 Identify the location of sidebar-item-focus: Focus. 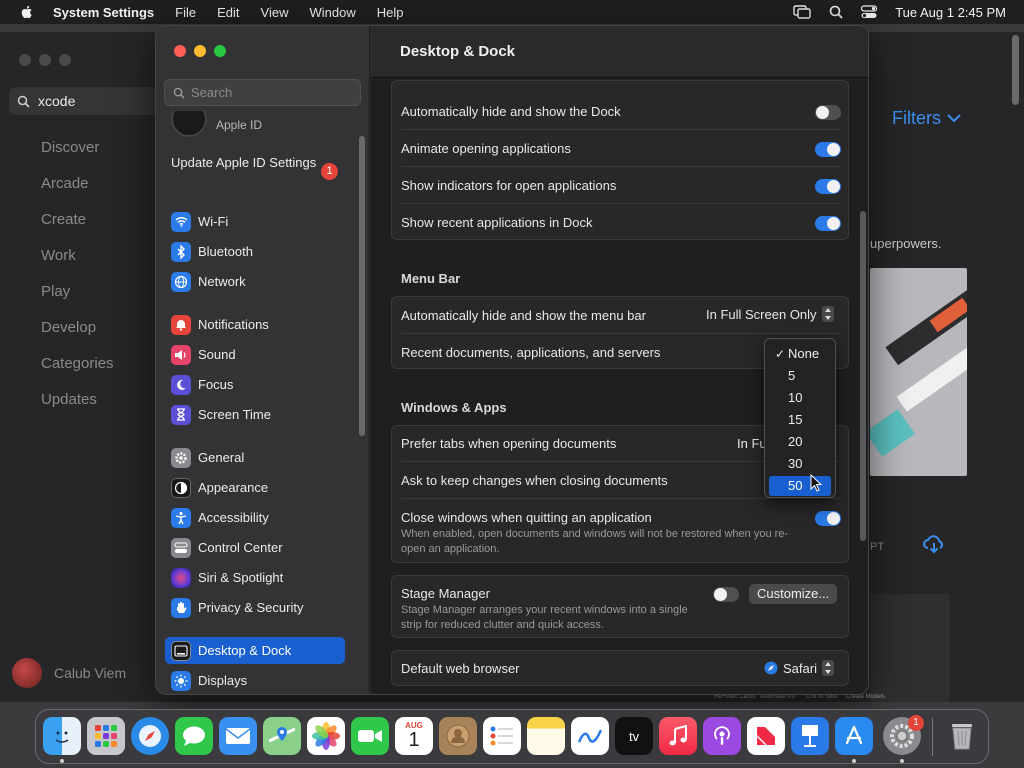
(255, 384).